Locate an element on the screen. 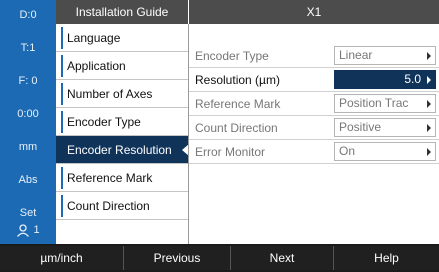  menu-item-label: Application is located at coordinates (96, 66).